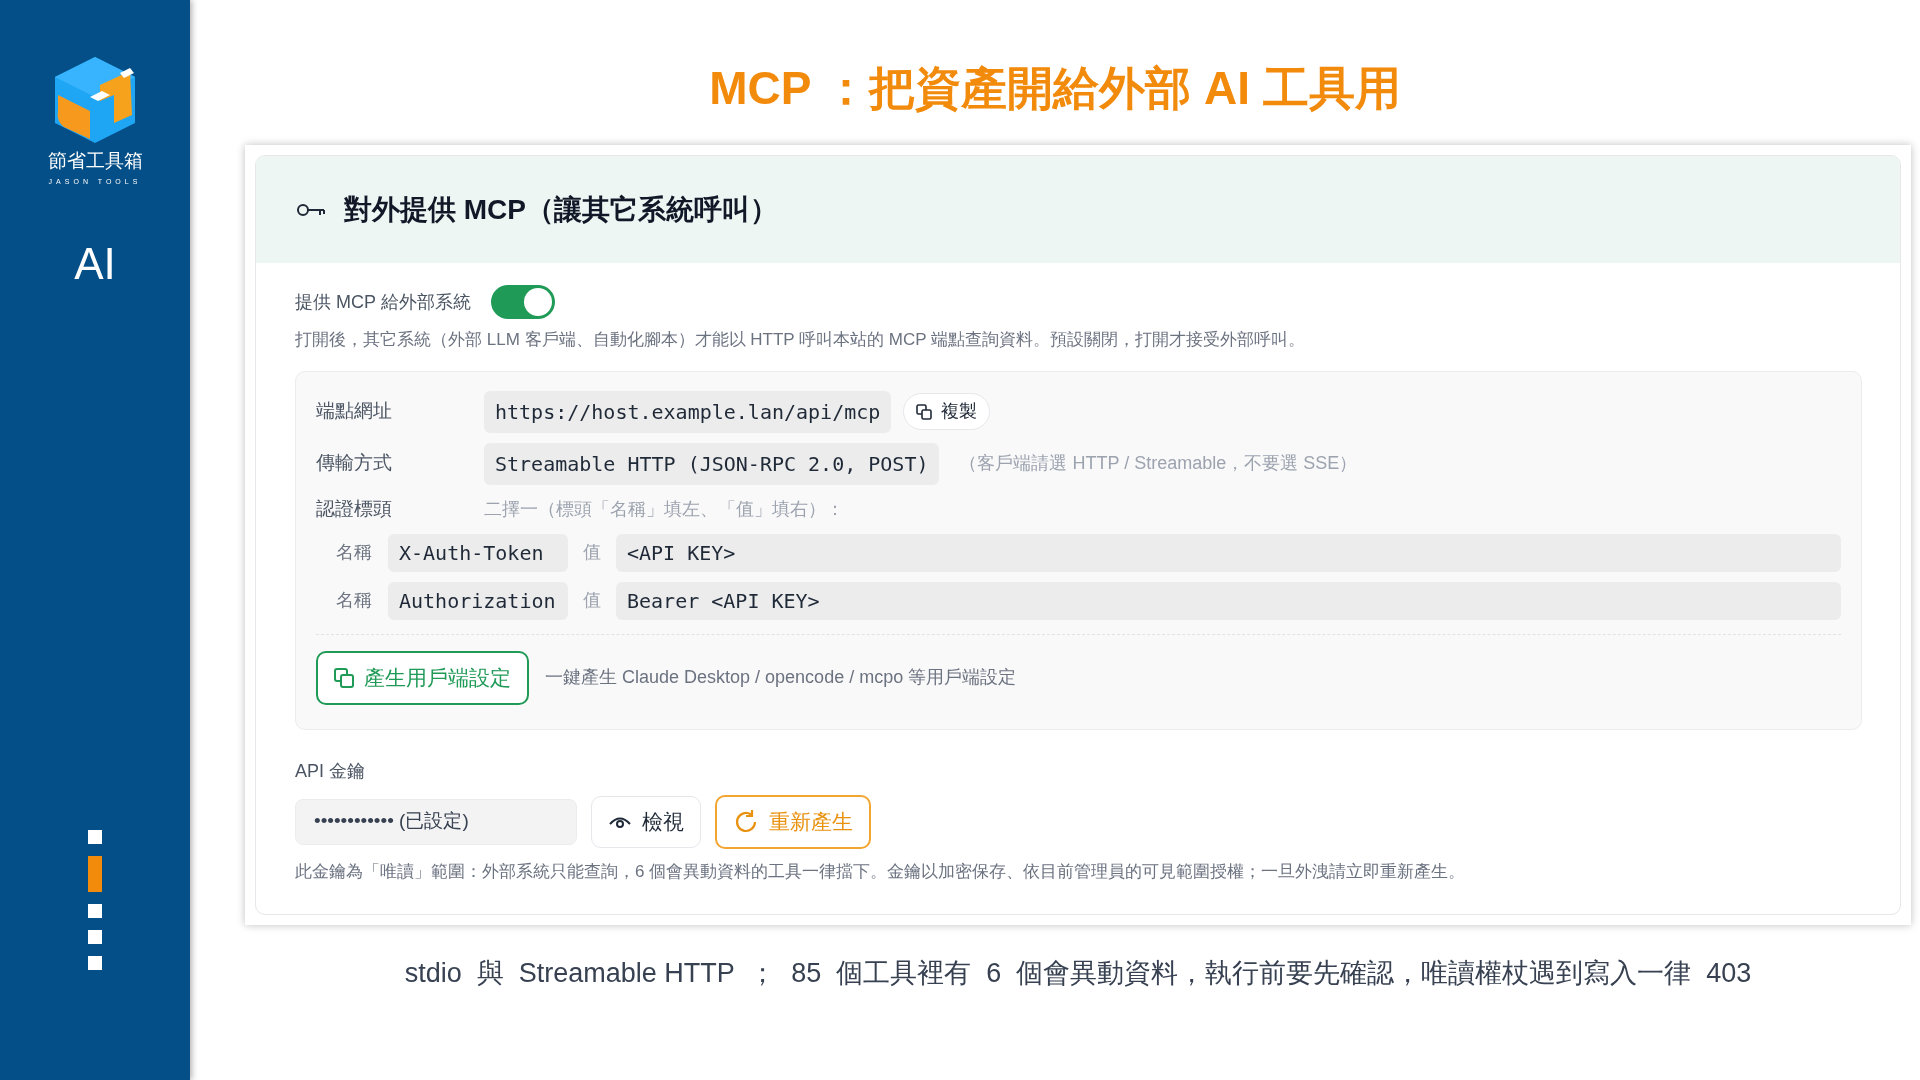  Describe the element at coordinates (800, 340) in the screenshot. I see `description: 打開後，其它系統（外部 LLM 客戶端、自動化腳本）才能以 HTTP 呼叫本站的 MCP 端點查詢資料。預設關閉，打開才接受外部呼叫。` at that location.